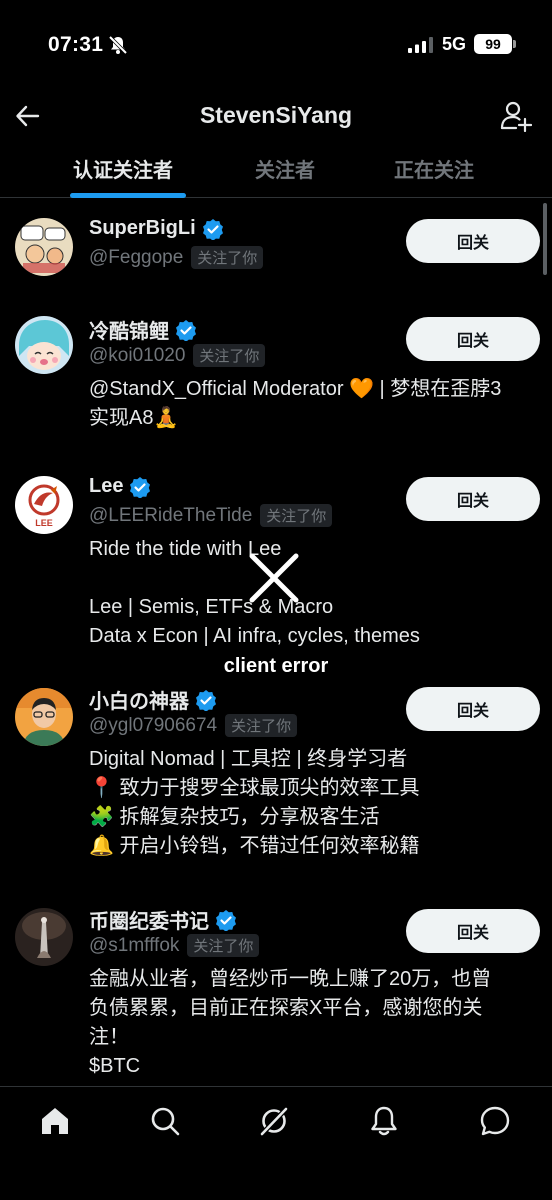 The image size is (552, 1200). Describe the element at coordinates (55, 1121) in the screenshot. I see `home-icon` at that location.